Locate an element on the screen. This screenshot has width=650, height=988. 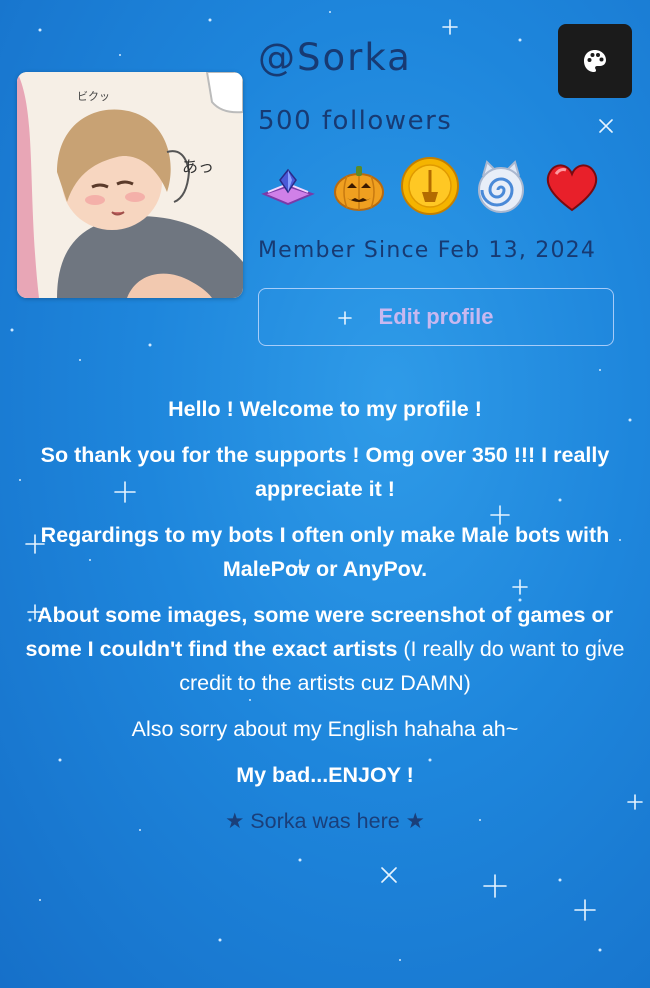
member-since: Member Since Feb 13, 2024 is located at coordinates (427, 250).